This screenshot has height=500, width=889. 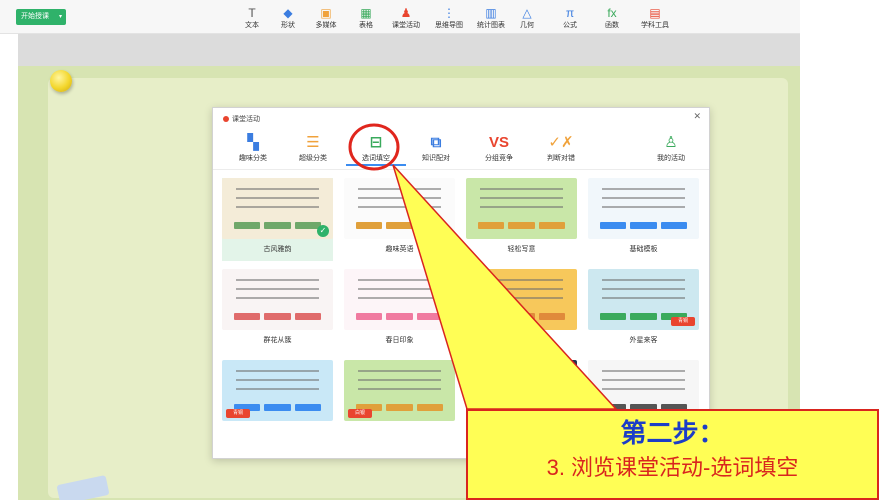 What do you see at coordinates (643, 249) in the screenshot?
I see `template-name: 基础模板` at bounding box center [643, 249].